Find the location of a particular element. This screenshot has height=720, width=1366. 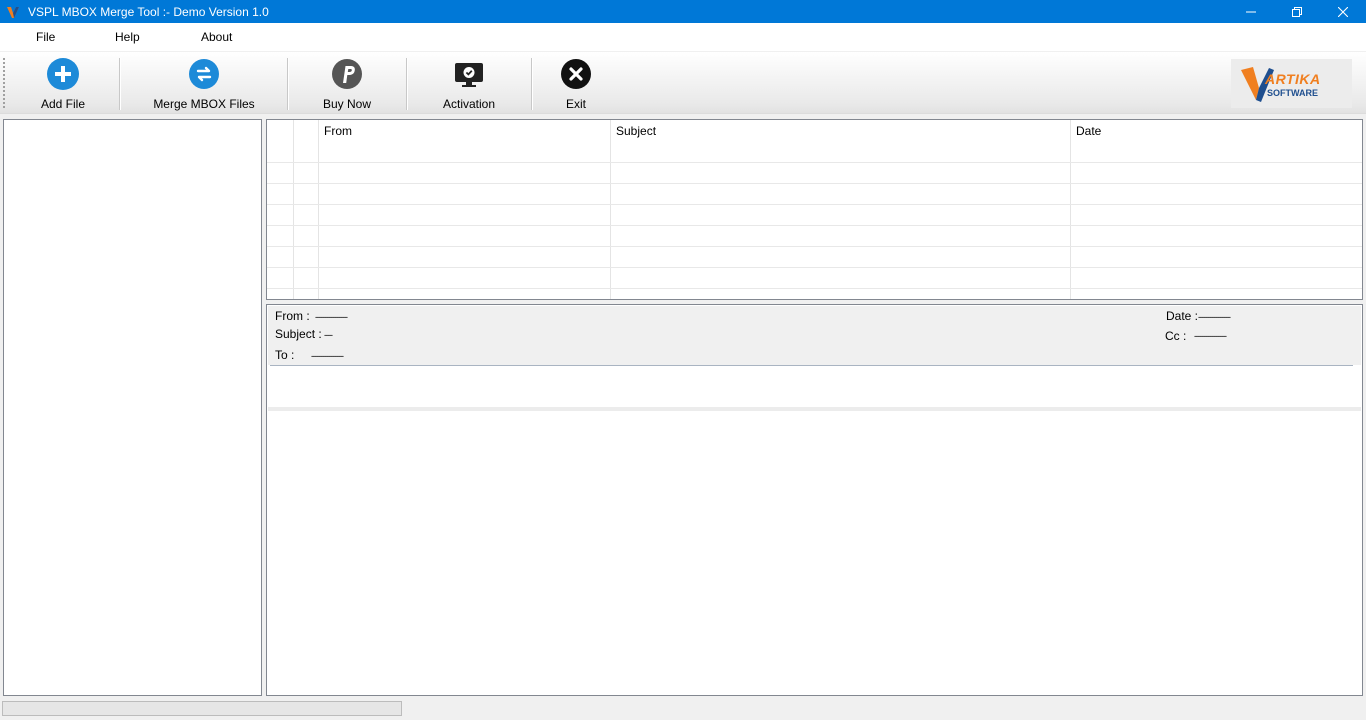

toolbar-grip is located at coordinates (4, 83).